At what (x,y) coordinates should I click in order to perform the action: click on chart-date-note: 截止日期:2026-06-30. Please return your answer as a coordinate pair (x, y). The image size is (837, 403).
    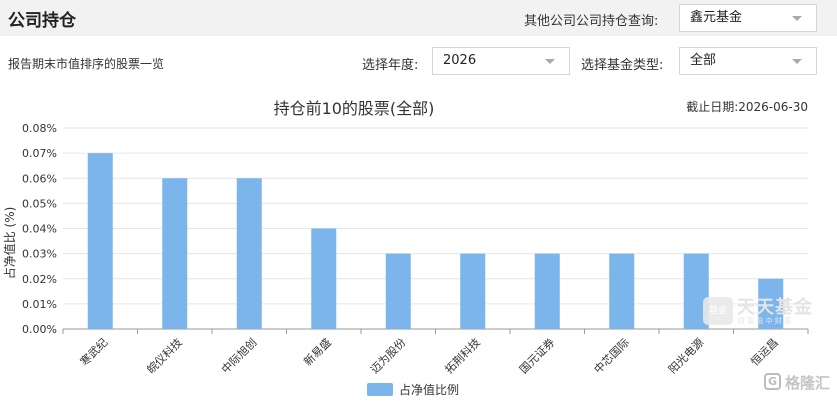
    Looking at the image, I should click on (747, 107).